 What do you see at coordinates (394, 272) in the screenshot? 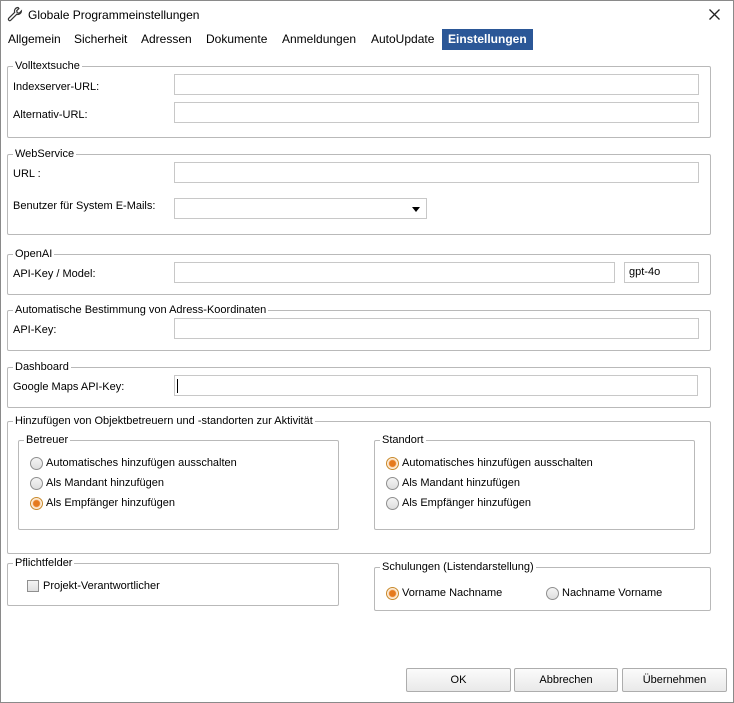
I see `openai-apikey-input` at bounding box center [394, 272].